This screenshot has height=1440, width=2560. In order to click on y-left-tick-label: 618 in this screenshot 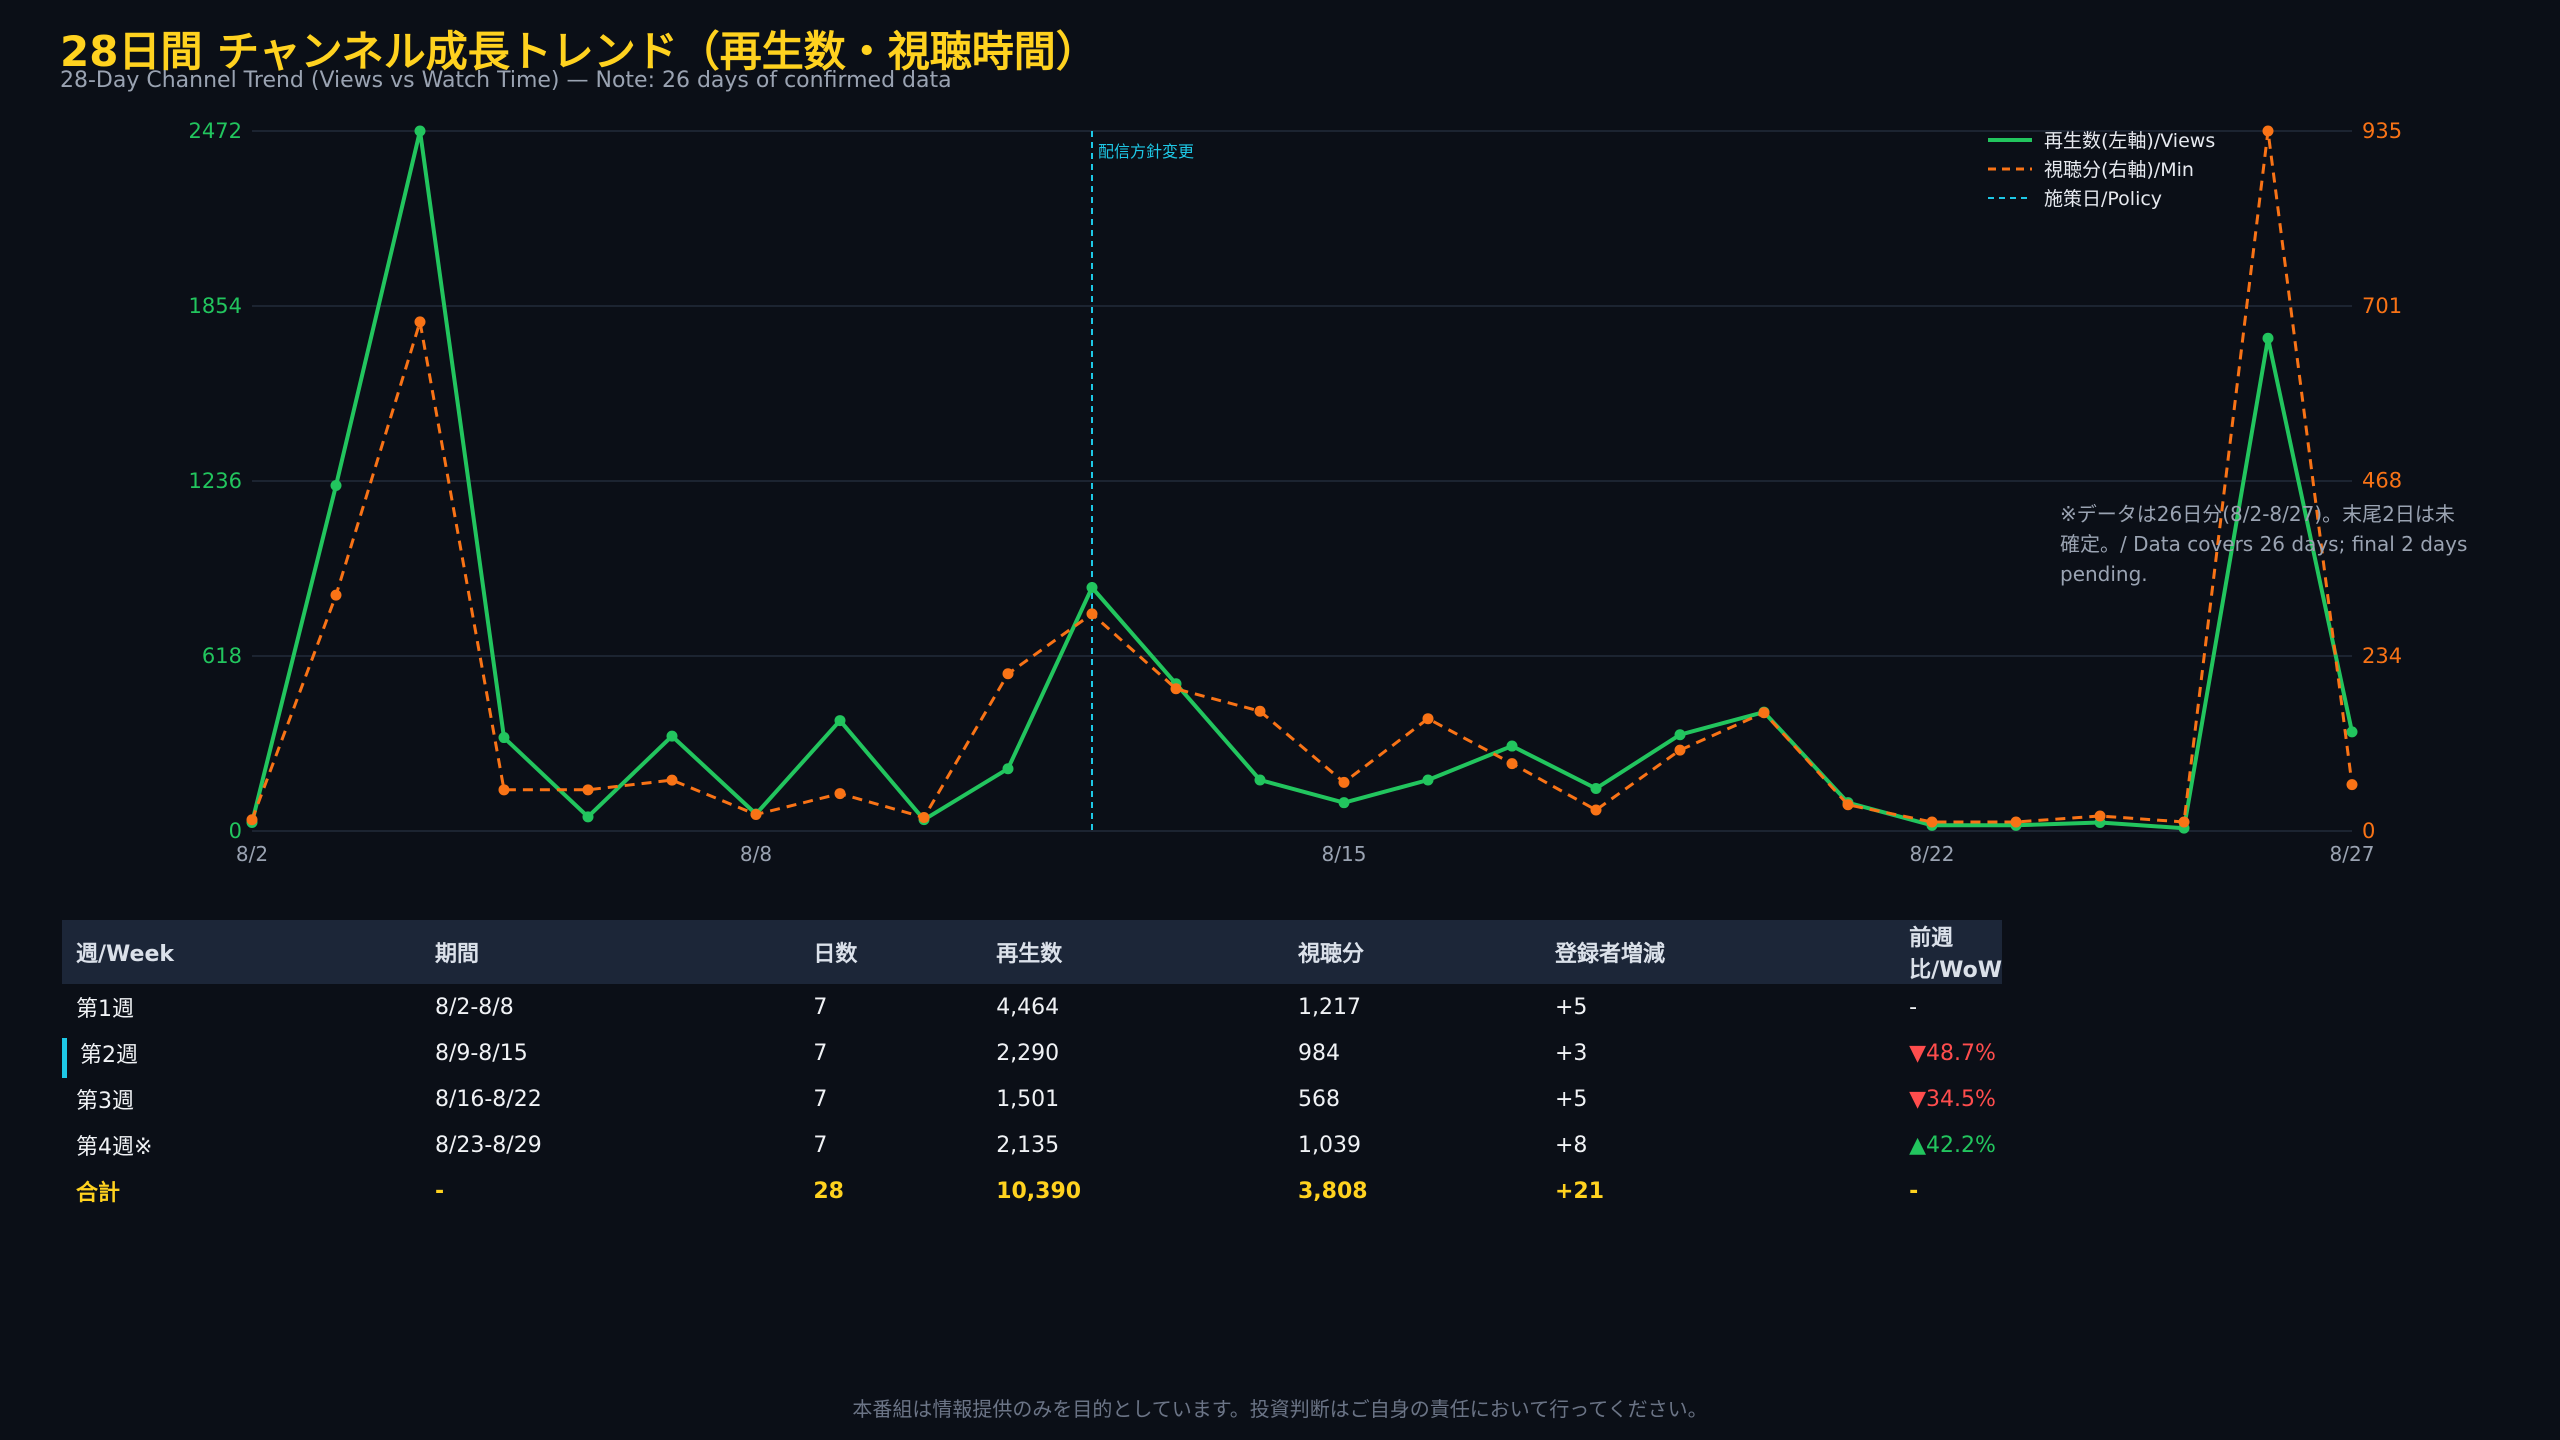, I will do `click(222, 656)`.